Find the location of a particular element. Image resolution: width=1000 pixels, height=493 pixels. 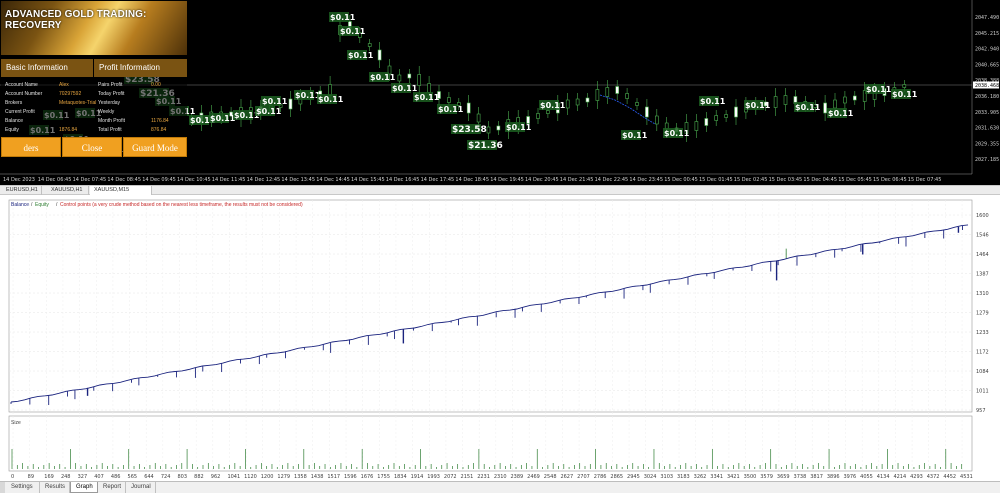

price-tick-label: 2029.355 is located at coordinates (987, 144).